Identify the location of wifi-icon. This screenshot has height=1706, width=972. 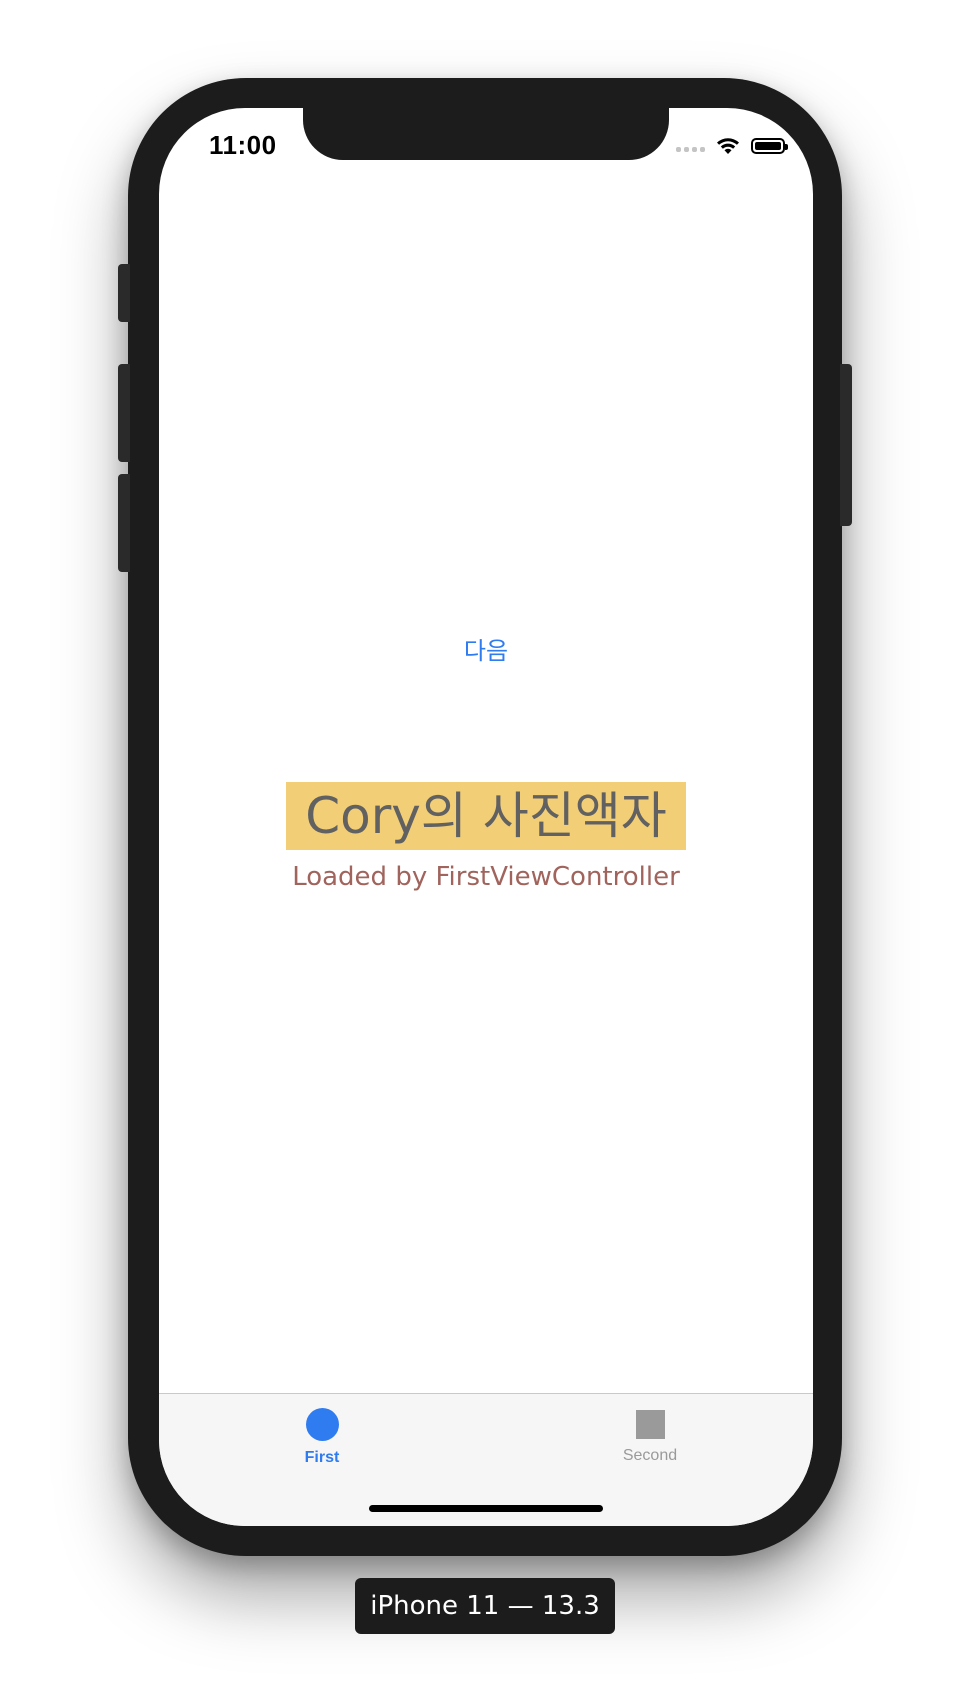
(728, 146).